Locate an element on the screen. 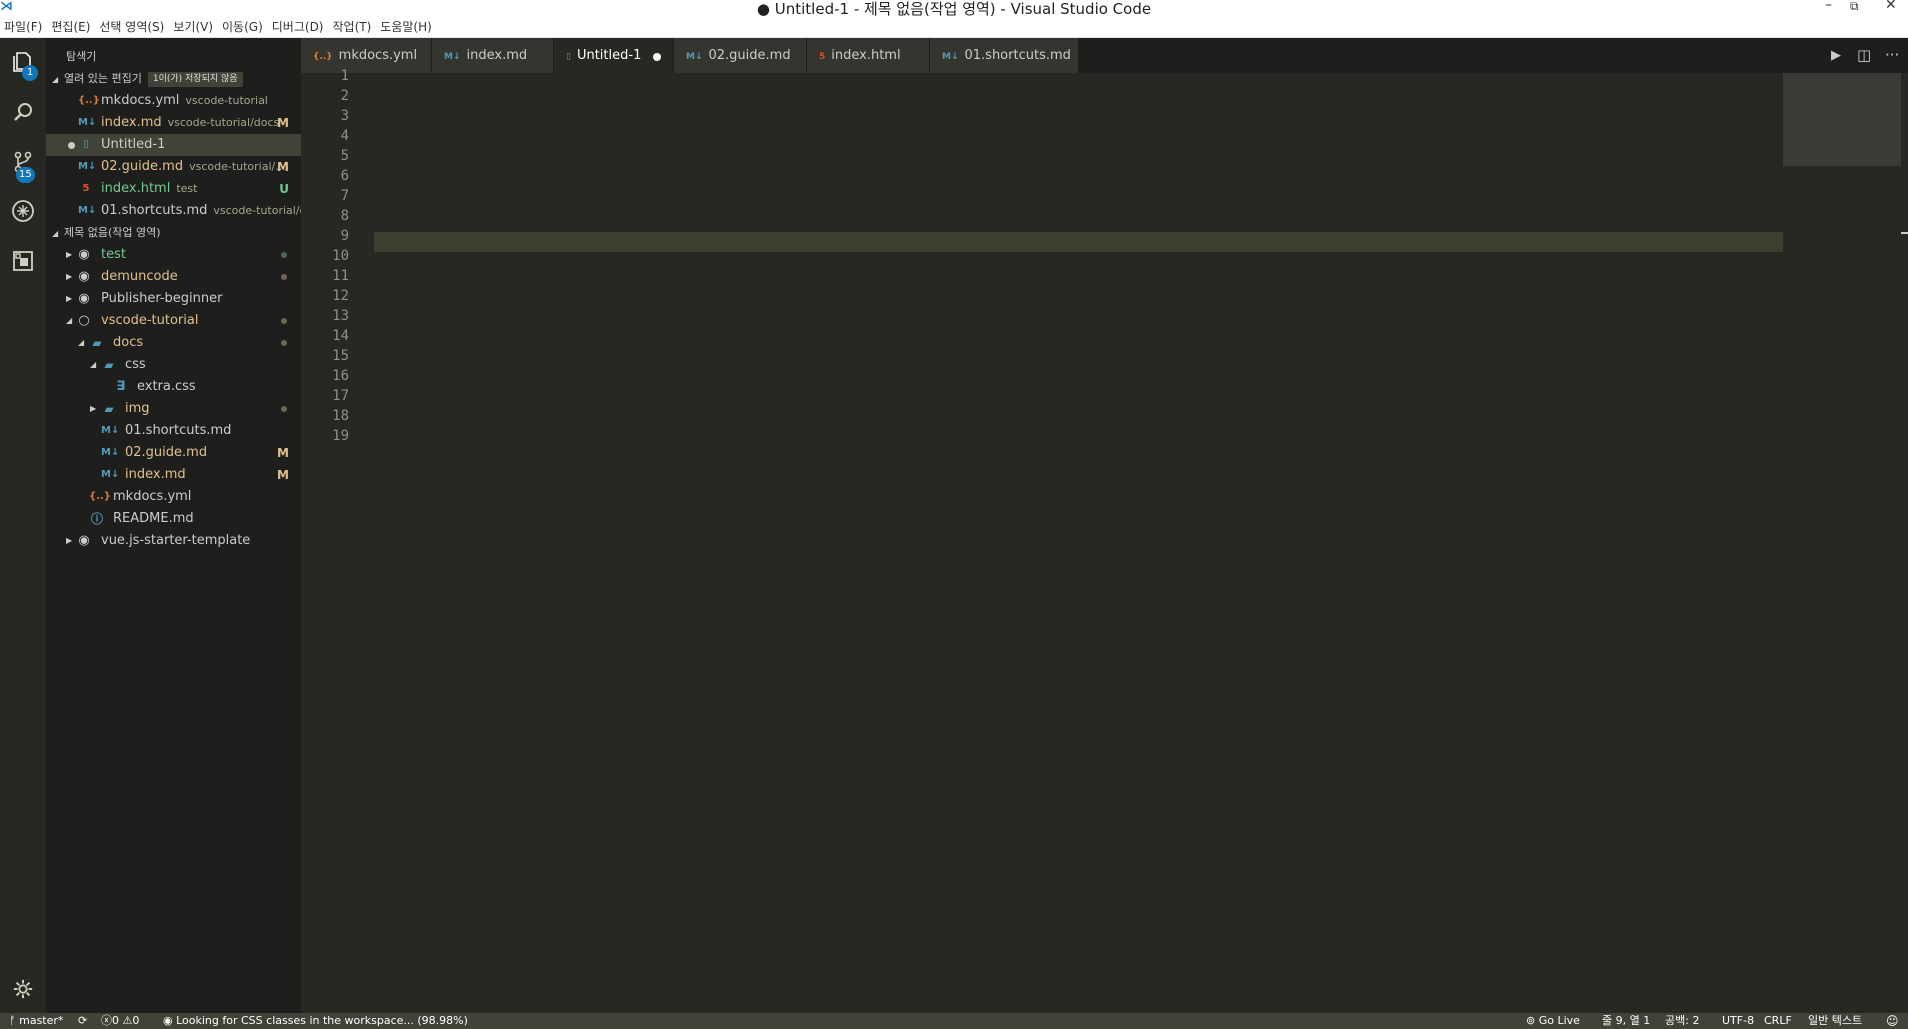 Image resolution: width=1908 pixels, height=1029 pixels. close-icon: ✕ is located at coordinates (1891, 6).